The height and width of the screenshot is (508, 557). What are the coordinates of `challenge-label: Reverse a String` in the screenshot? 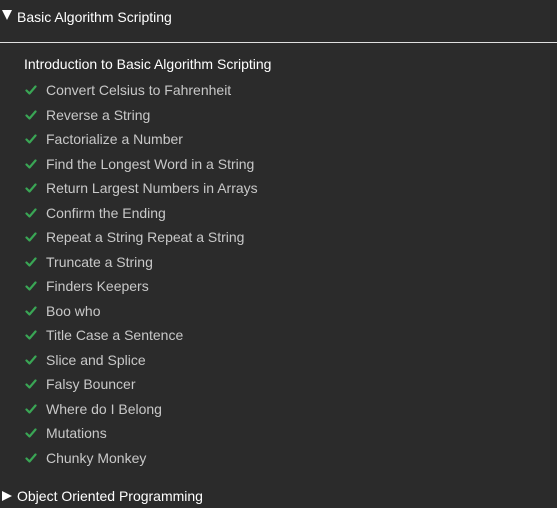 It's located at (98, 114).